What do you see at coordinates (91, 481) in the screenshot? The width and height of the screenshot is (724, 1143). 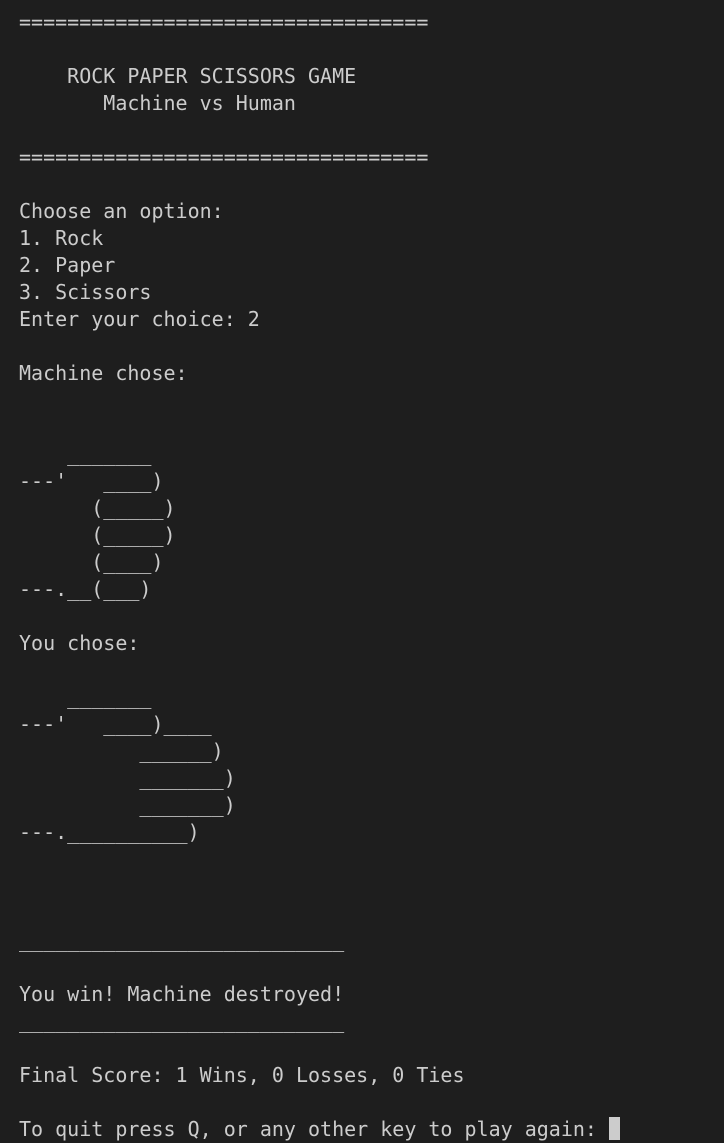 I see `machine-rock-art-line: ---' ____)` at bounding box center [91, 481].